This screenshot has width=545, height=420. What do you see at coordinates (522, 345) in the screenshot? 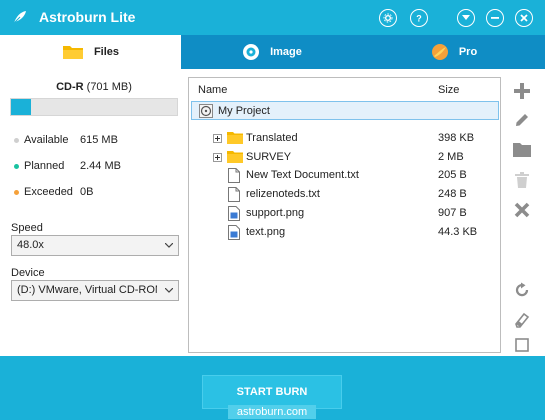
I see `select-icon` at bounding box center [522, 345].